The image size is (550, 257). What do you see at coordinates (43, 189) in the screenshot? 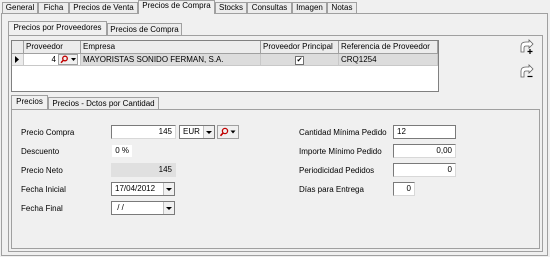
I see `fecha-inicial-label: Fecha Inicial` at bounding box center [43, 189].